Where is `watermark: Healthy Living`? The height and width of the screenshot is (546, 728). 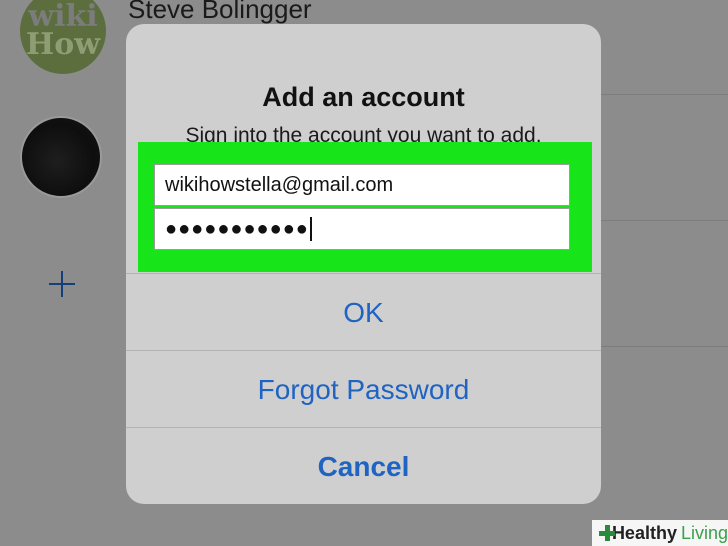
watermark: Healthy Living is located at coordinates (660, 533).